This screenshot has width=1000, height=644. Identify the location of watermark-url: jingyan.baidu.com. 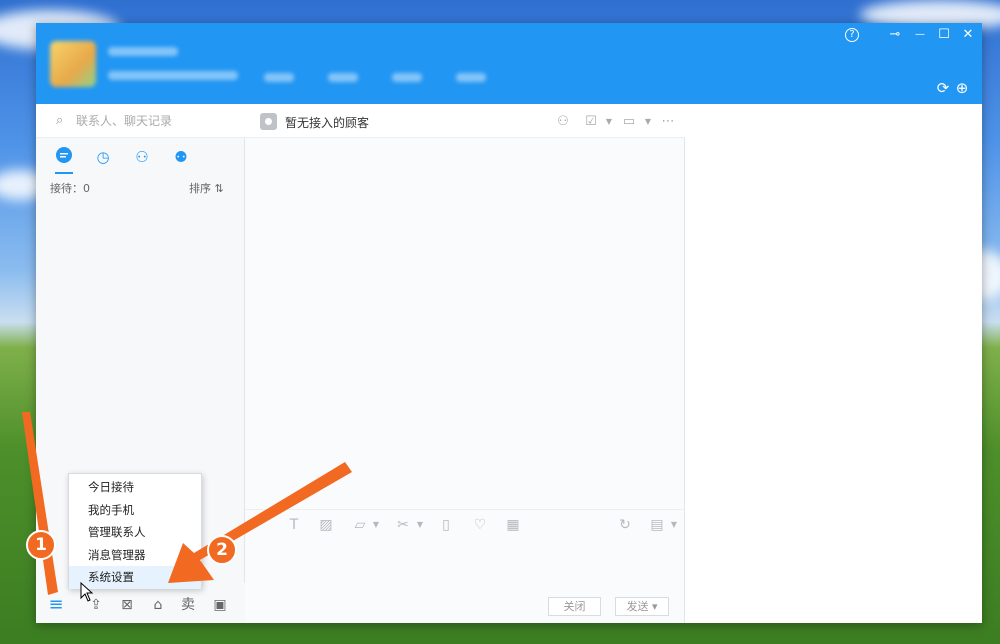
(854, 612).